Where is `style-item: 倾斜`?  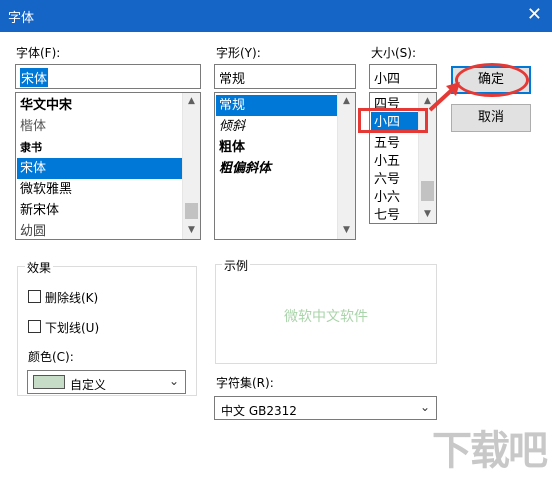 style-item: 倾斜 is located at coordinates (230, 126).